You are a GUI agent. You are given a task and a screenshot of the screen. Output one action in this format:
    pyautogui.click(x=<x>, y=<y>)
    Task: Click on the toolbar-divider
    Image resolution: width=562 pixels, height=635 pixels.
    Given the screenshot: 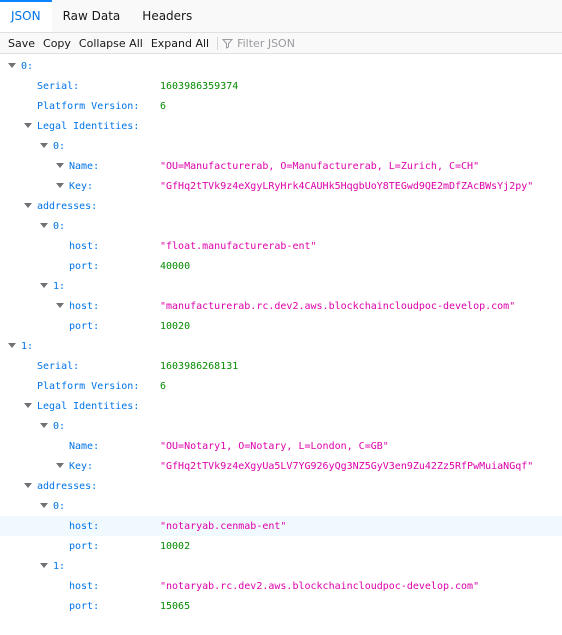 What is the action you would take?
    pyautogui.click(x=218, y=43)
    